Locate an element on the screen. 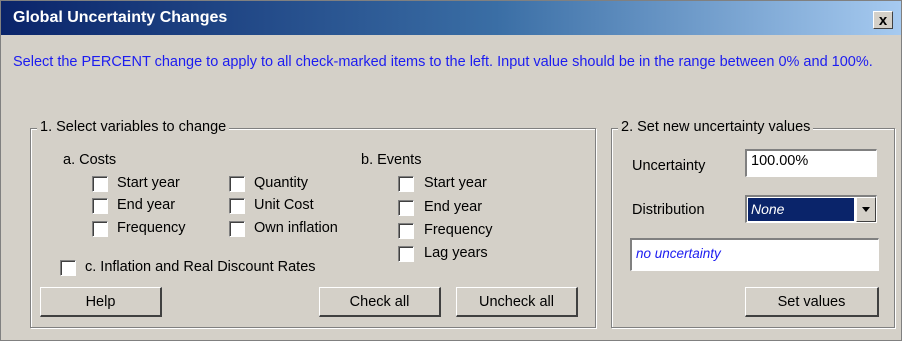 This screenshot has height=341, width=902. group2-legend: 2. Set new uncertainty values is located at coordinates (716, 127).